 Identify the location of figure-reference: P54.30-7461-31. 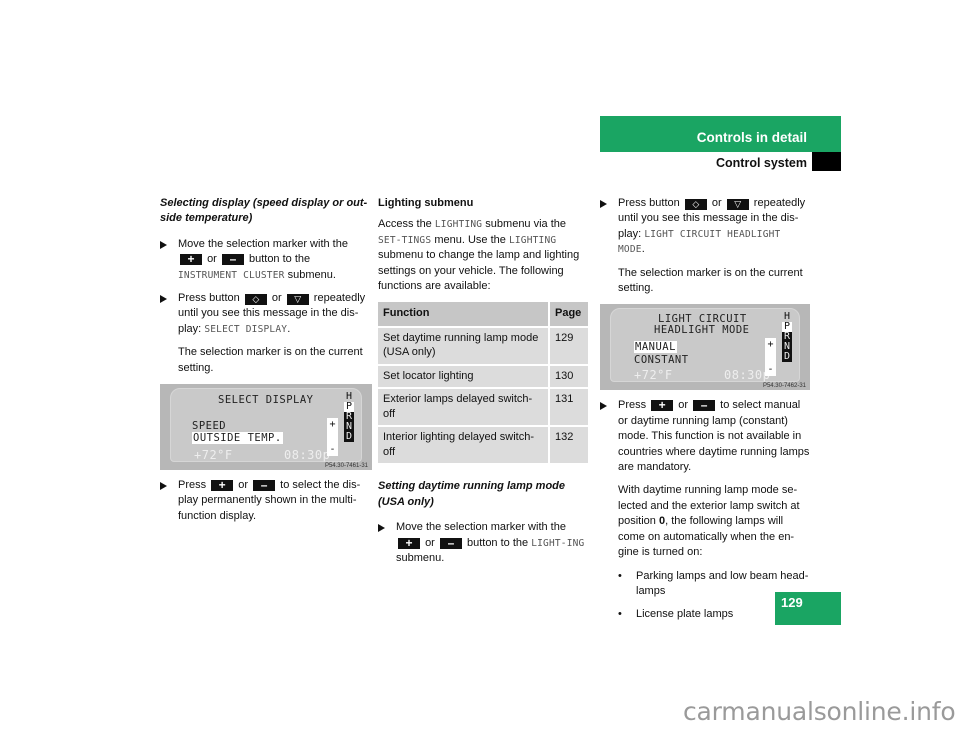
(346, 466).